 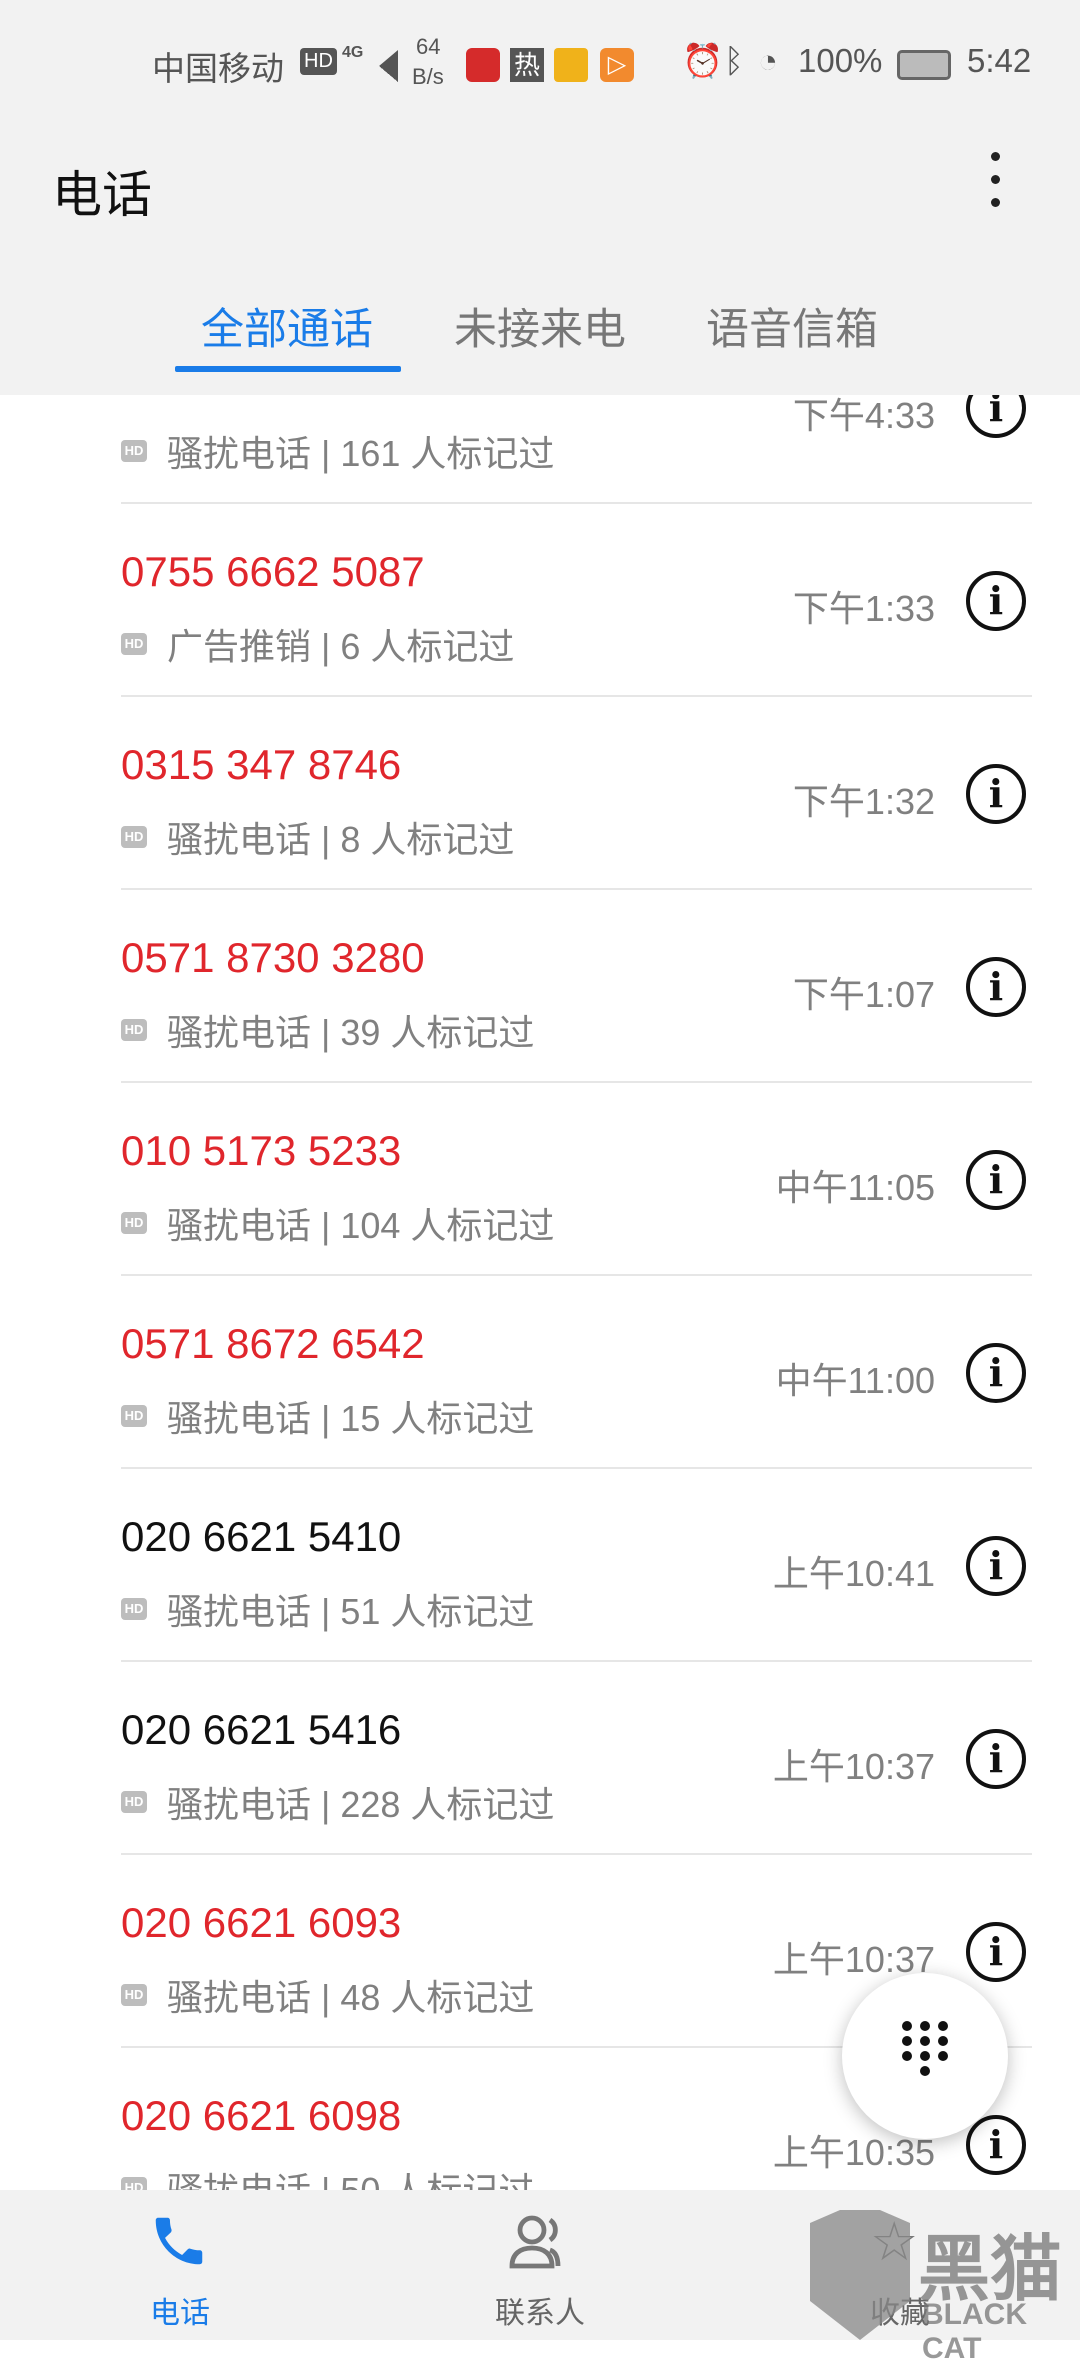 What do you see at coordinates (853, 1573) in the screenshot?
I see `call-time: 上午10:41` at bounding box center [853, 1573].